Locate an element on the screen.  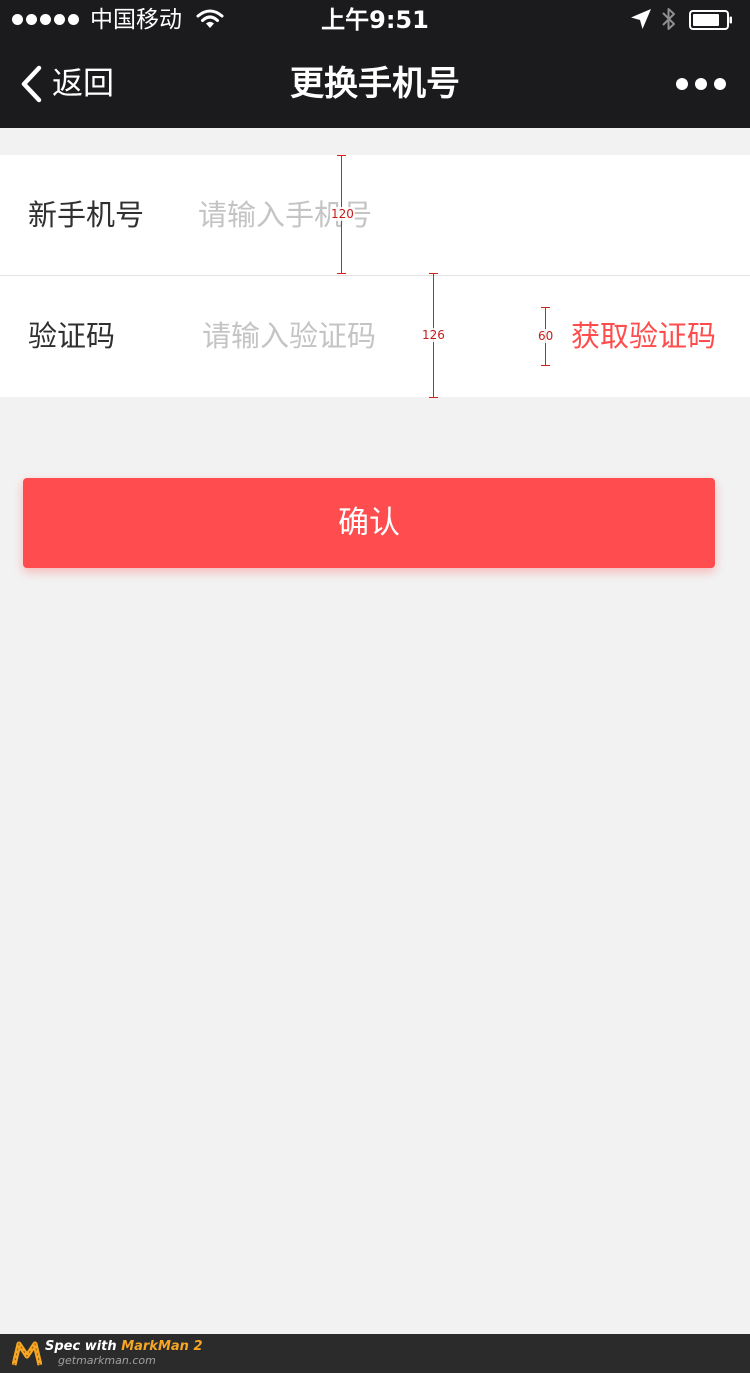
watermark-url: getmarkman.com is located at coordinates (107, 1360).